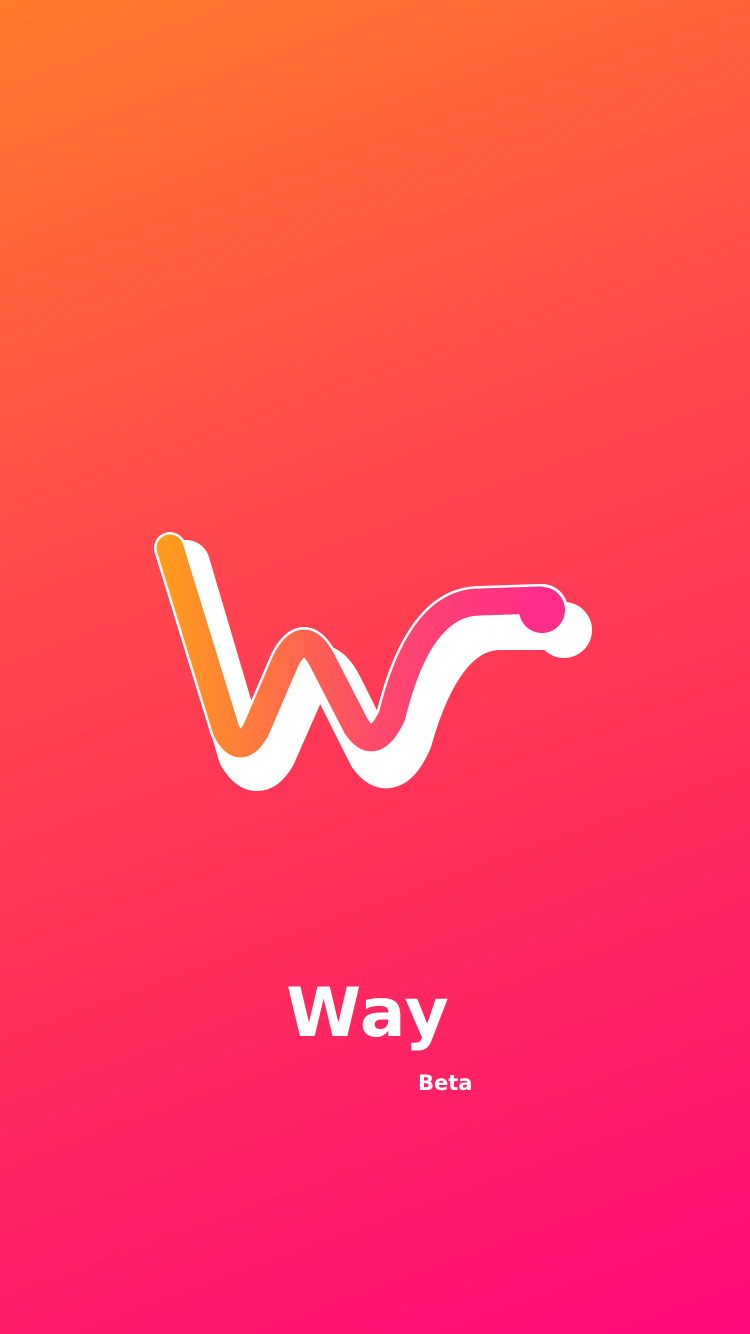 The height and width of the screenshot is (1334, 750). I want to click on beta-badge: Beta, so click(445, 1083).